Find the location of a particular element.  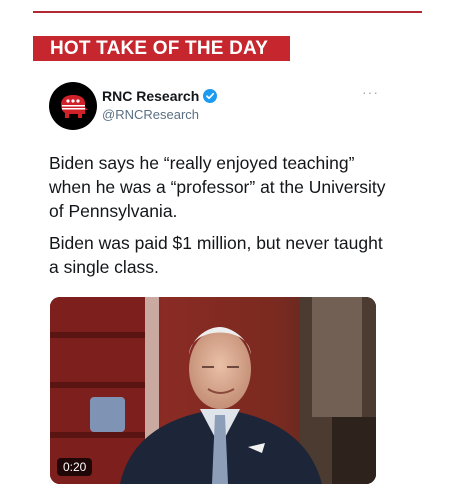

author-name-row: RNC Research is located at coordinates (160, 96).